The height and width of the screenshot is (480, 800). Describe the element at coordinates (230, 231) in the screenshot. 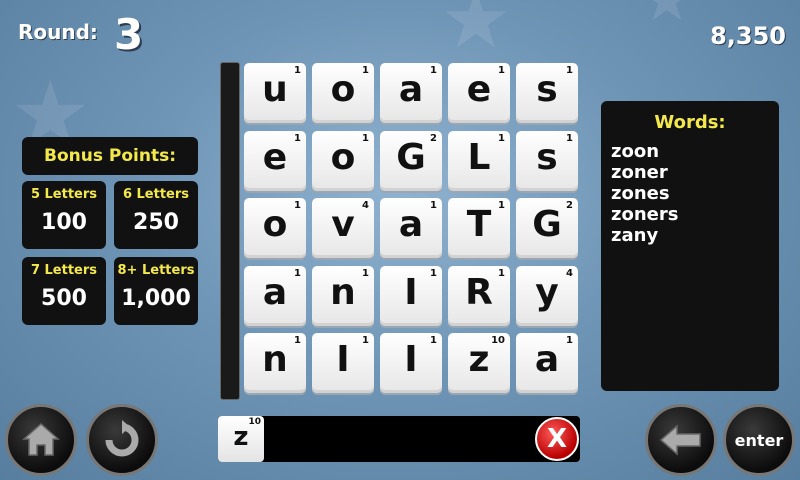

I see `board-rail` at that location.